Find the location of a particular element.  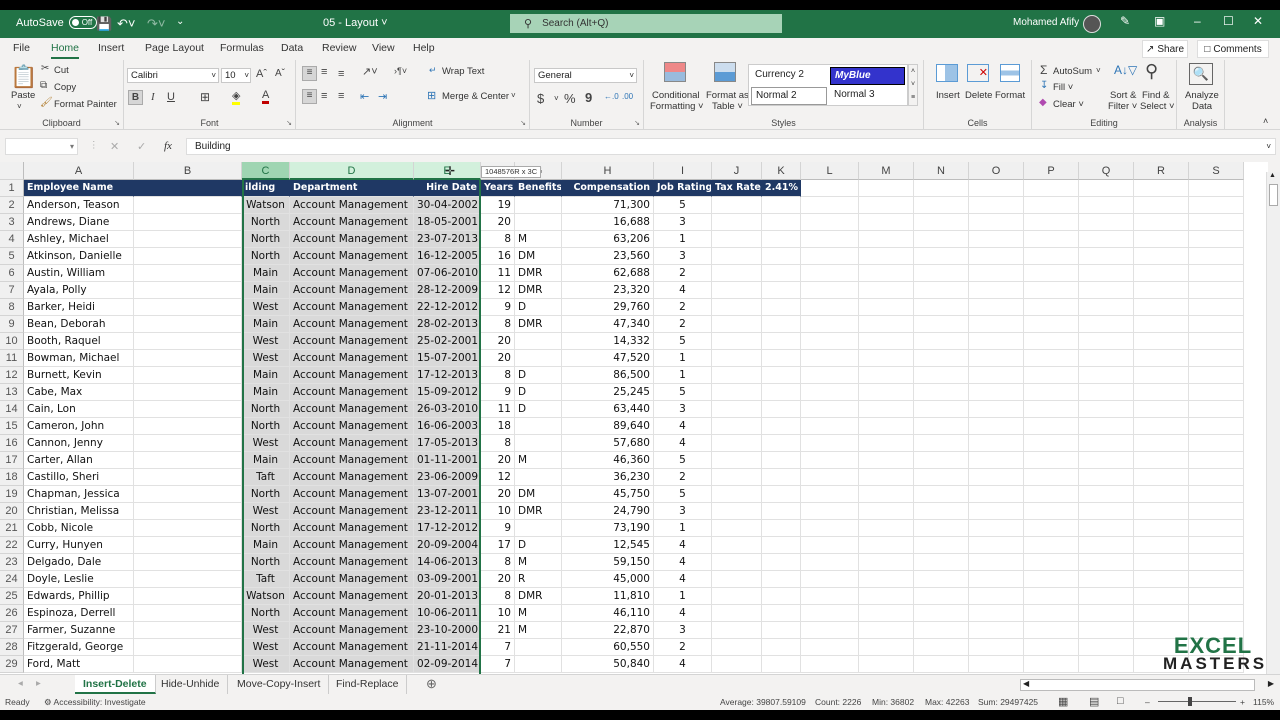

cell-m26 is located at coordinates (886, 613).